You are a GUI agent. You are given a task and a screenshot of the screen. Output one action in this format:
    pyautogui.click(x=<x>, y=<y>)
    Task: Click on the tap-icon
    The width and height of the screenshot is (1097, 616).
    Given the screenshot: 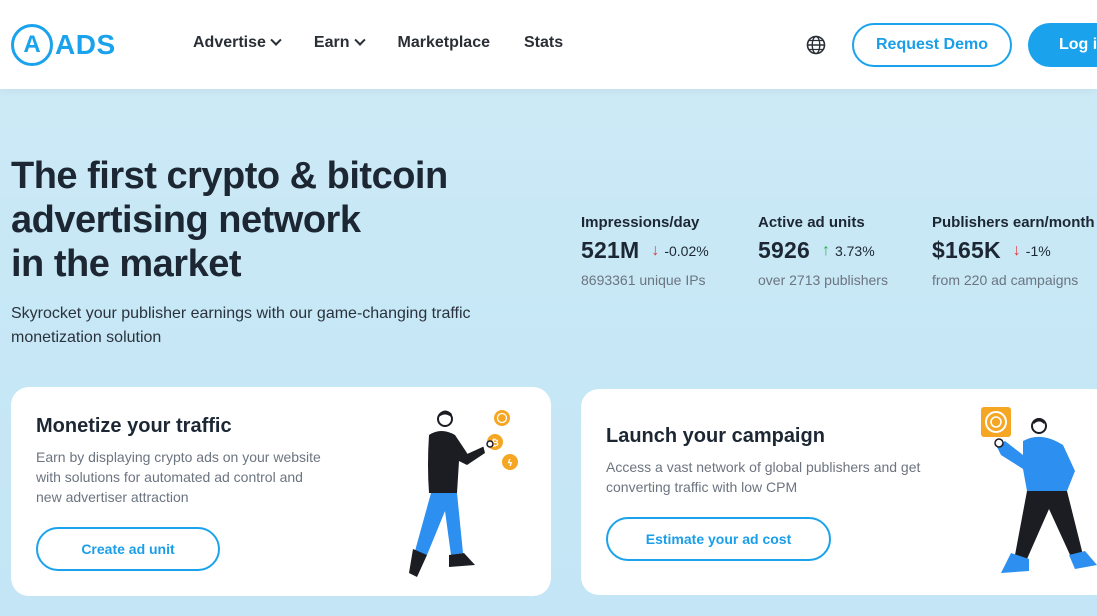 What is the action you would take?
    pyautogui.click(x=996, y=422)
    